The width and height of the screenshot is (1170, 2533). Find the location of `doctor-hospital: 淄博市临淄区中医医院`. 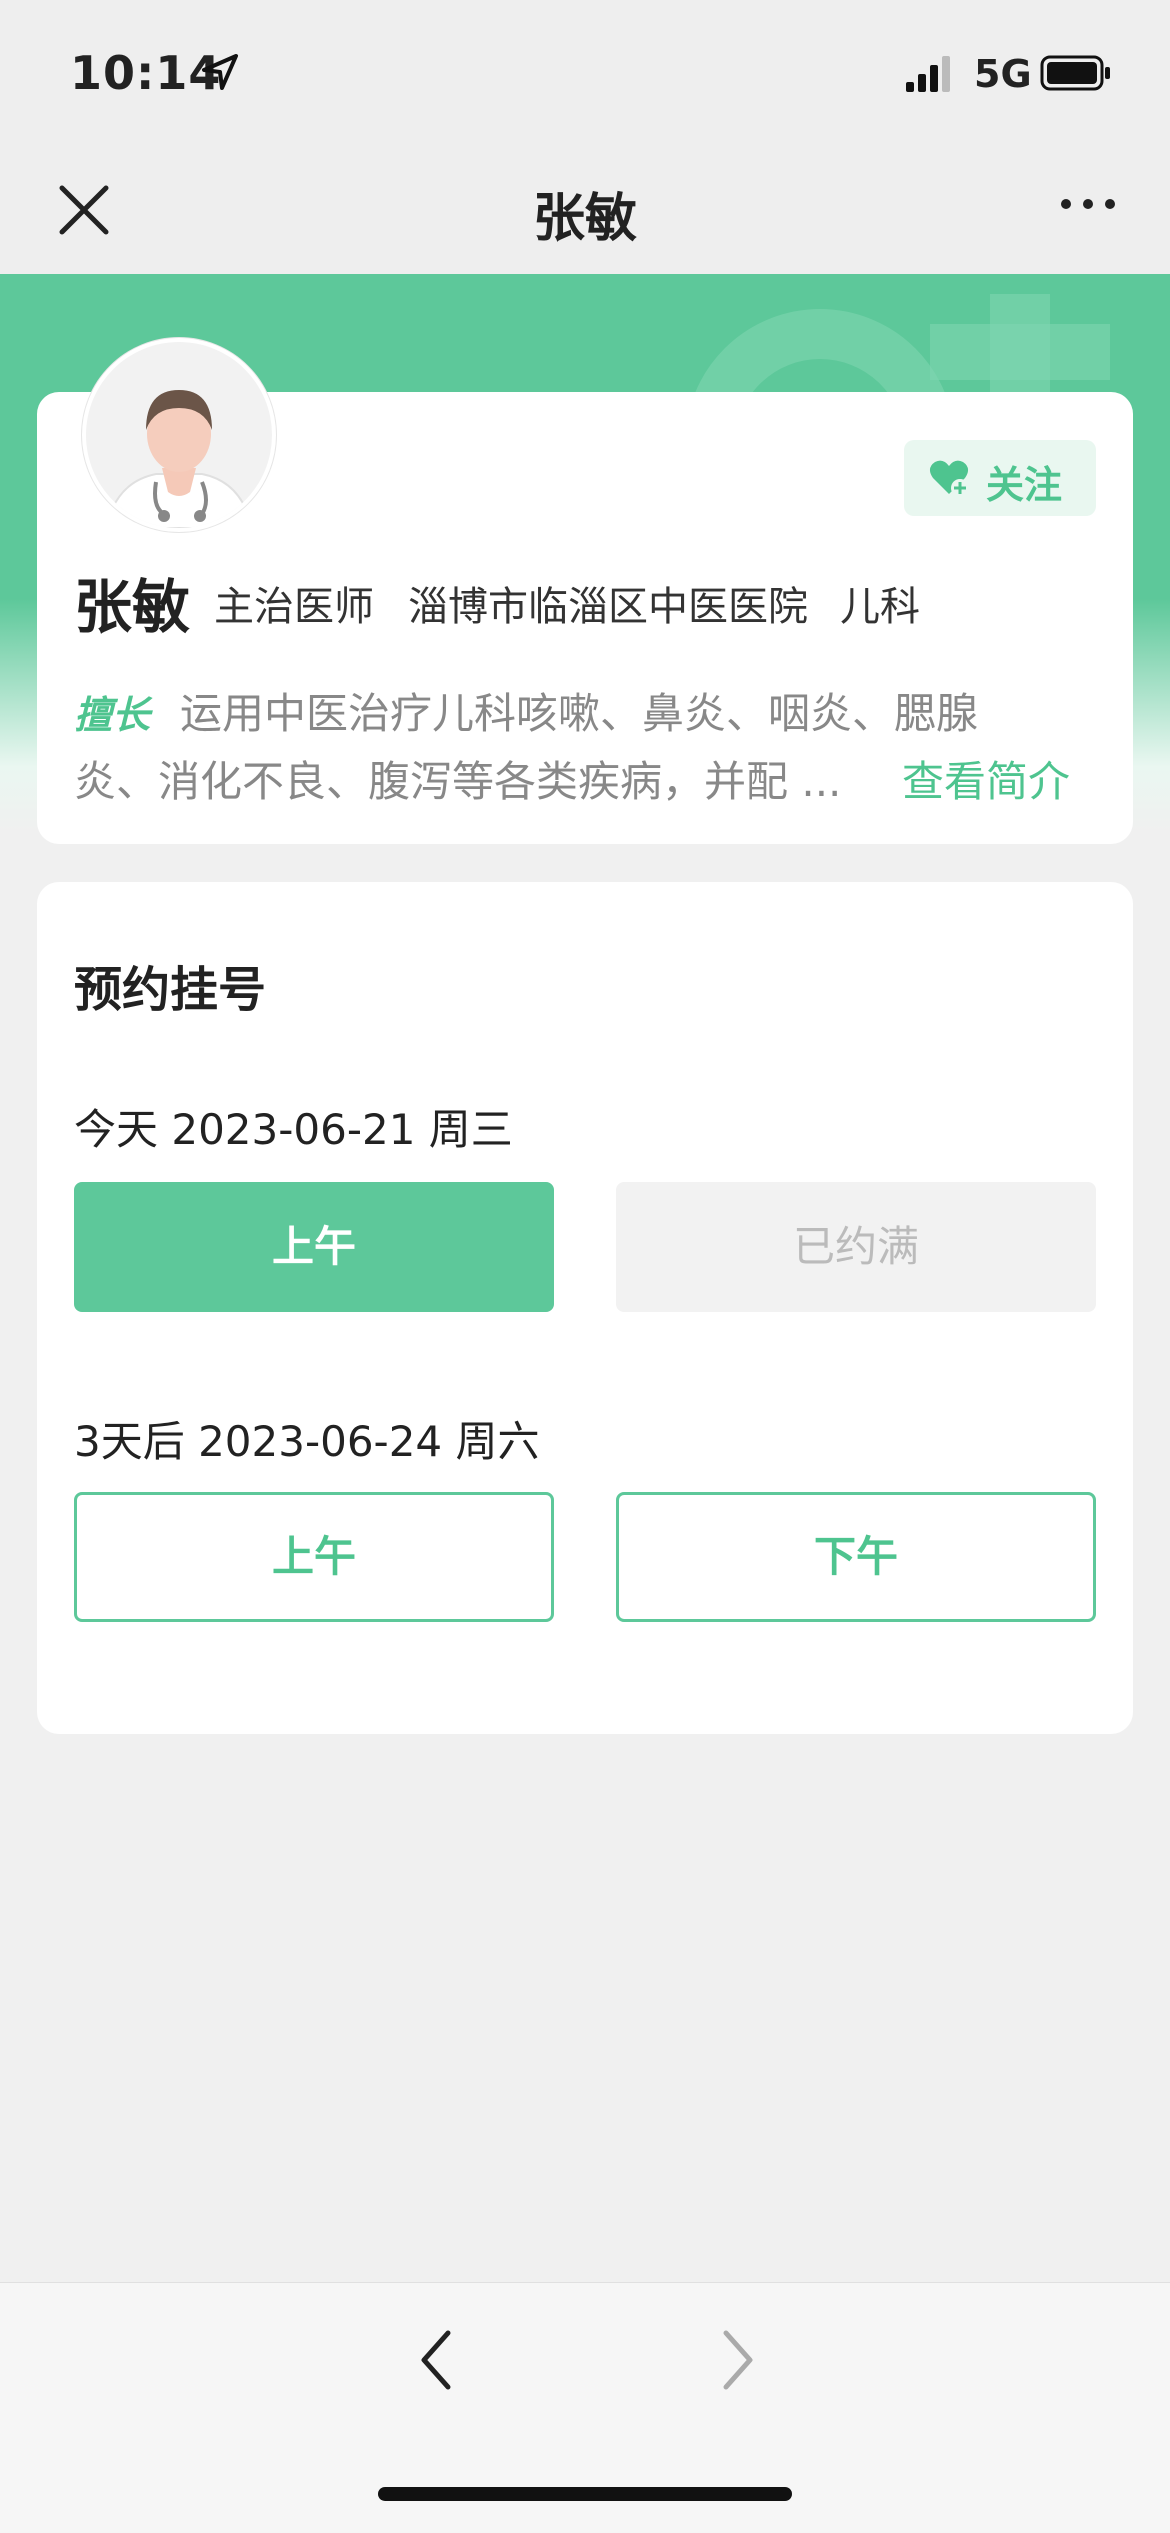

doctor-hospital: 淄博市临淄区中医医院 is located at coordinates (608, 607).